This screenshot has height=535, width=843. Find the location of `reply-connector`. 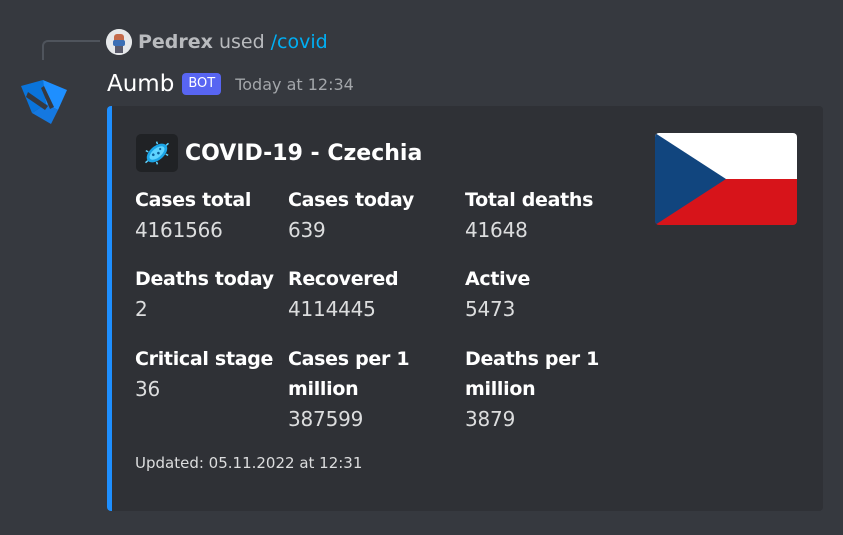

reply-connector is located at coordinates (71, 50).